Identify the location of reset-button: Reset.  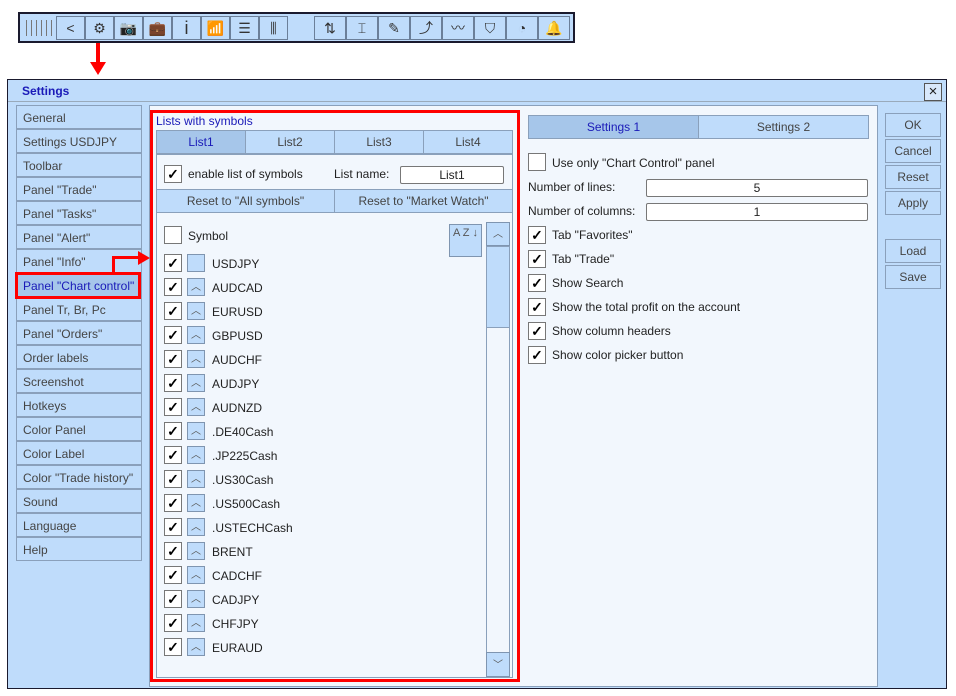
(913, 177).